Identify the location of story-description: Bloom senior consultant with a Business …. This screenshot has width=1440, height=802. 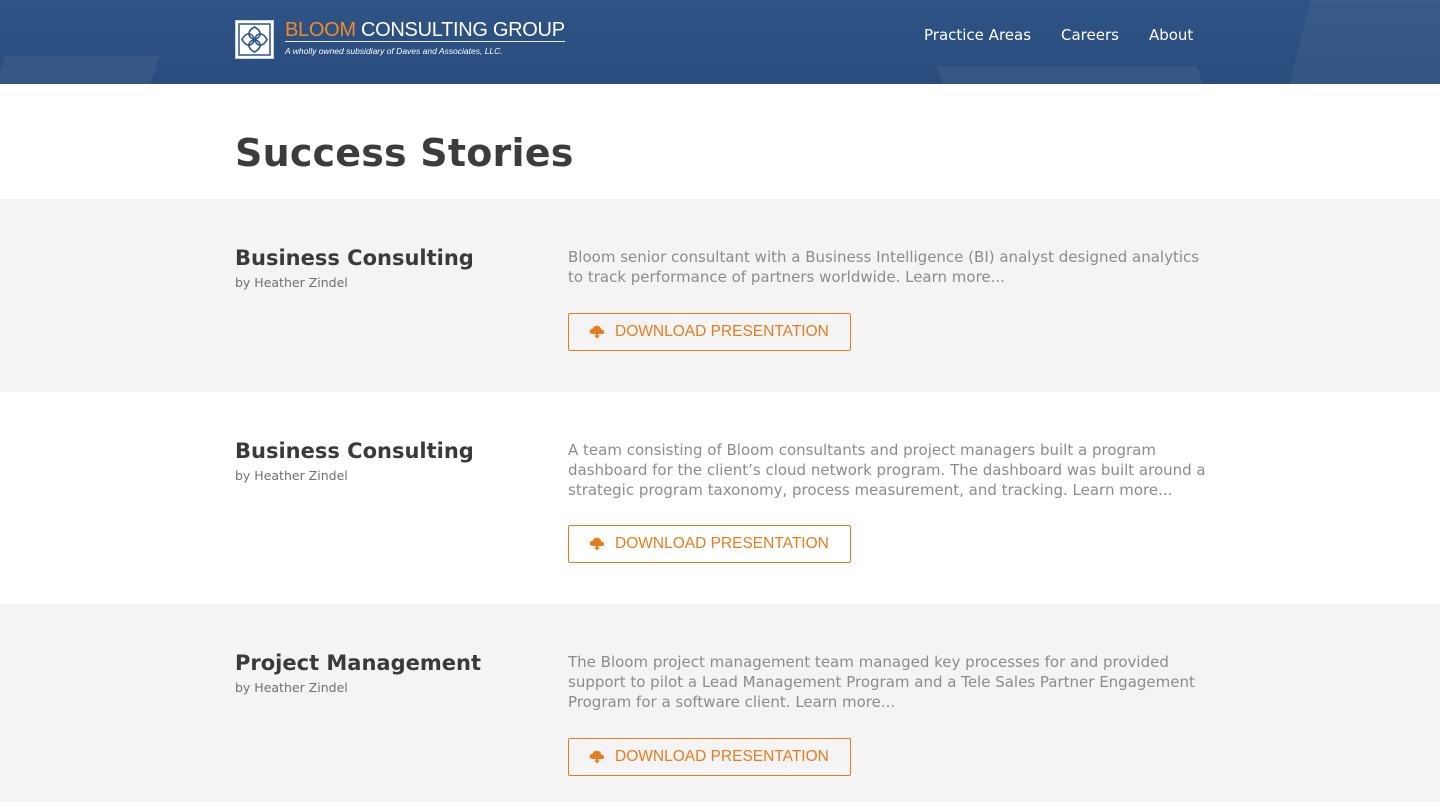
(884, 267).